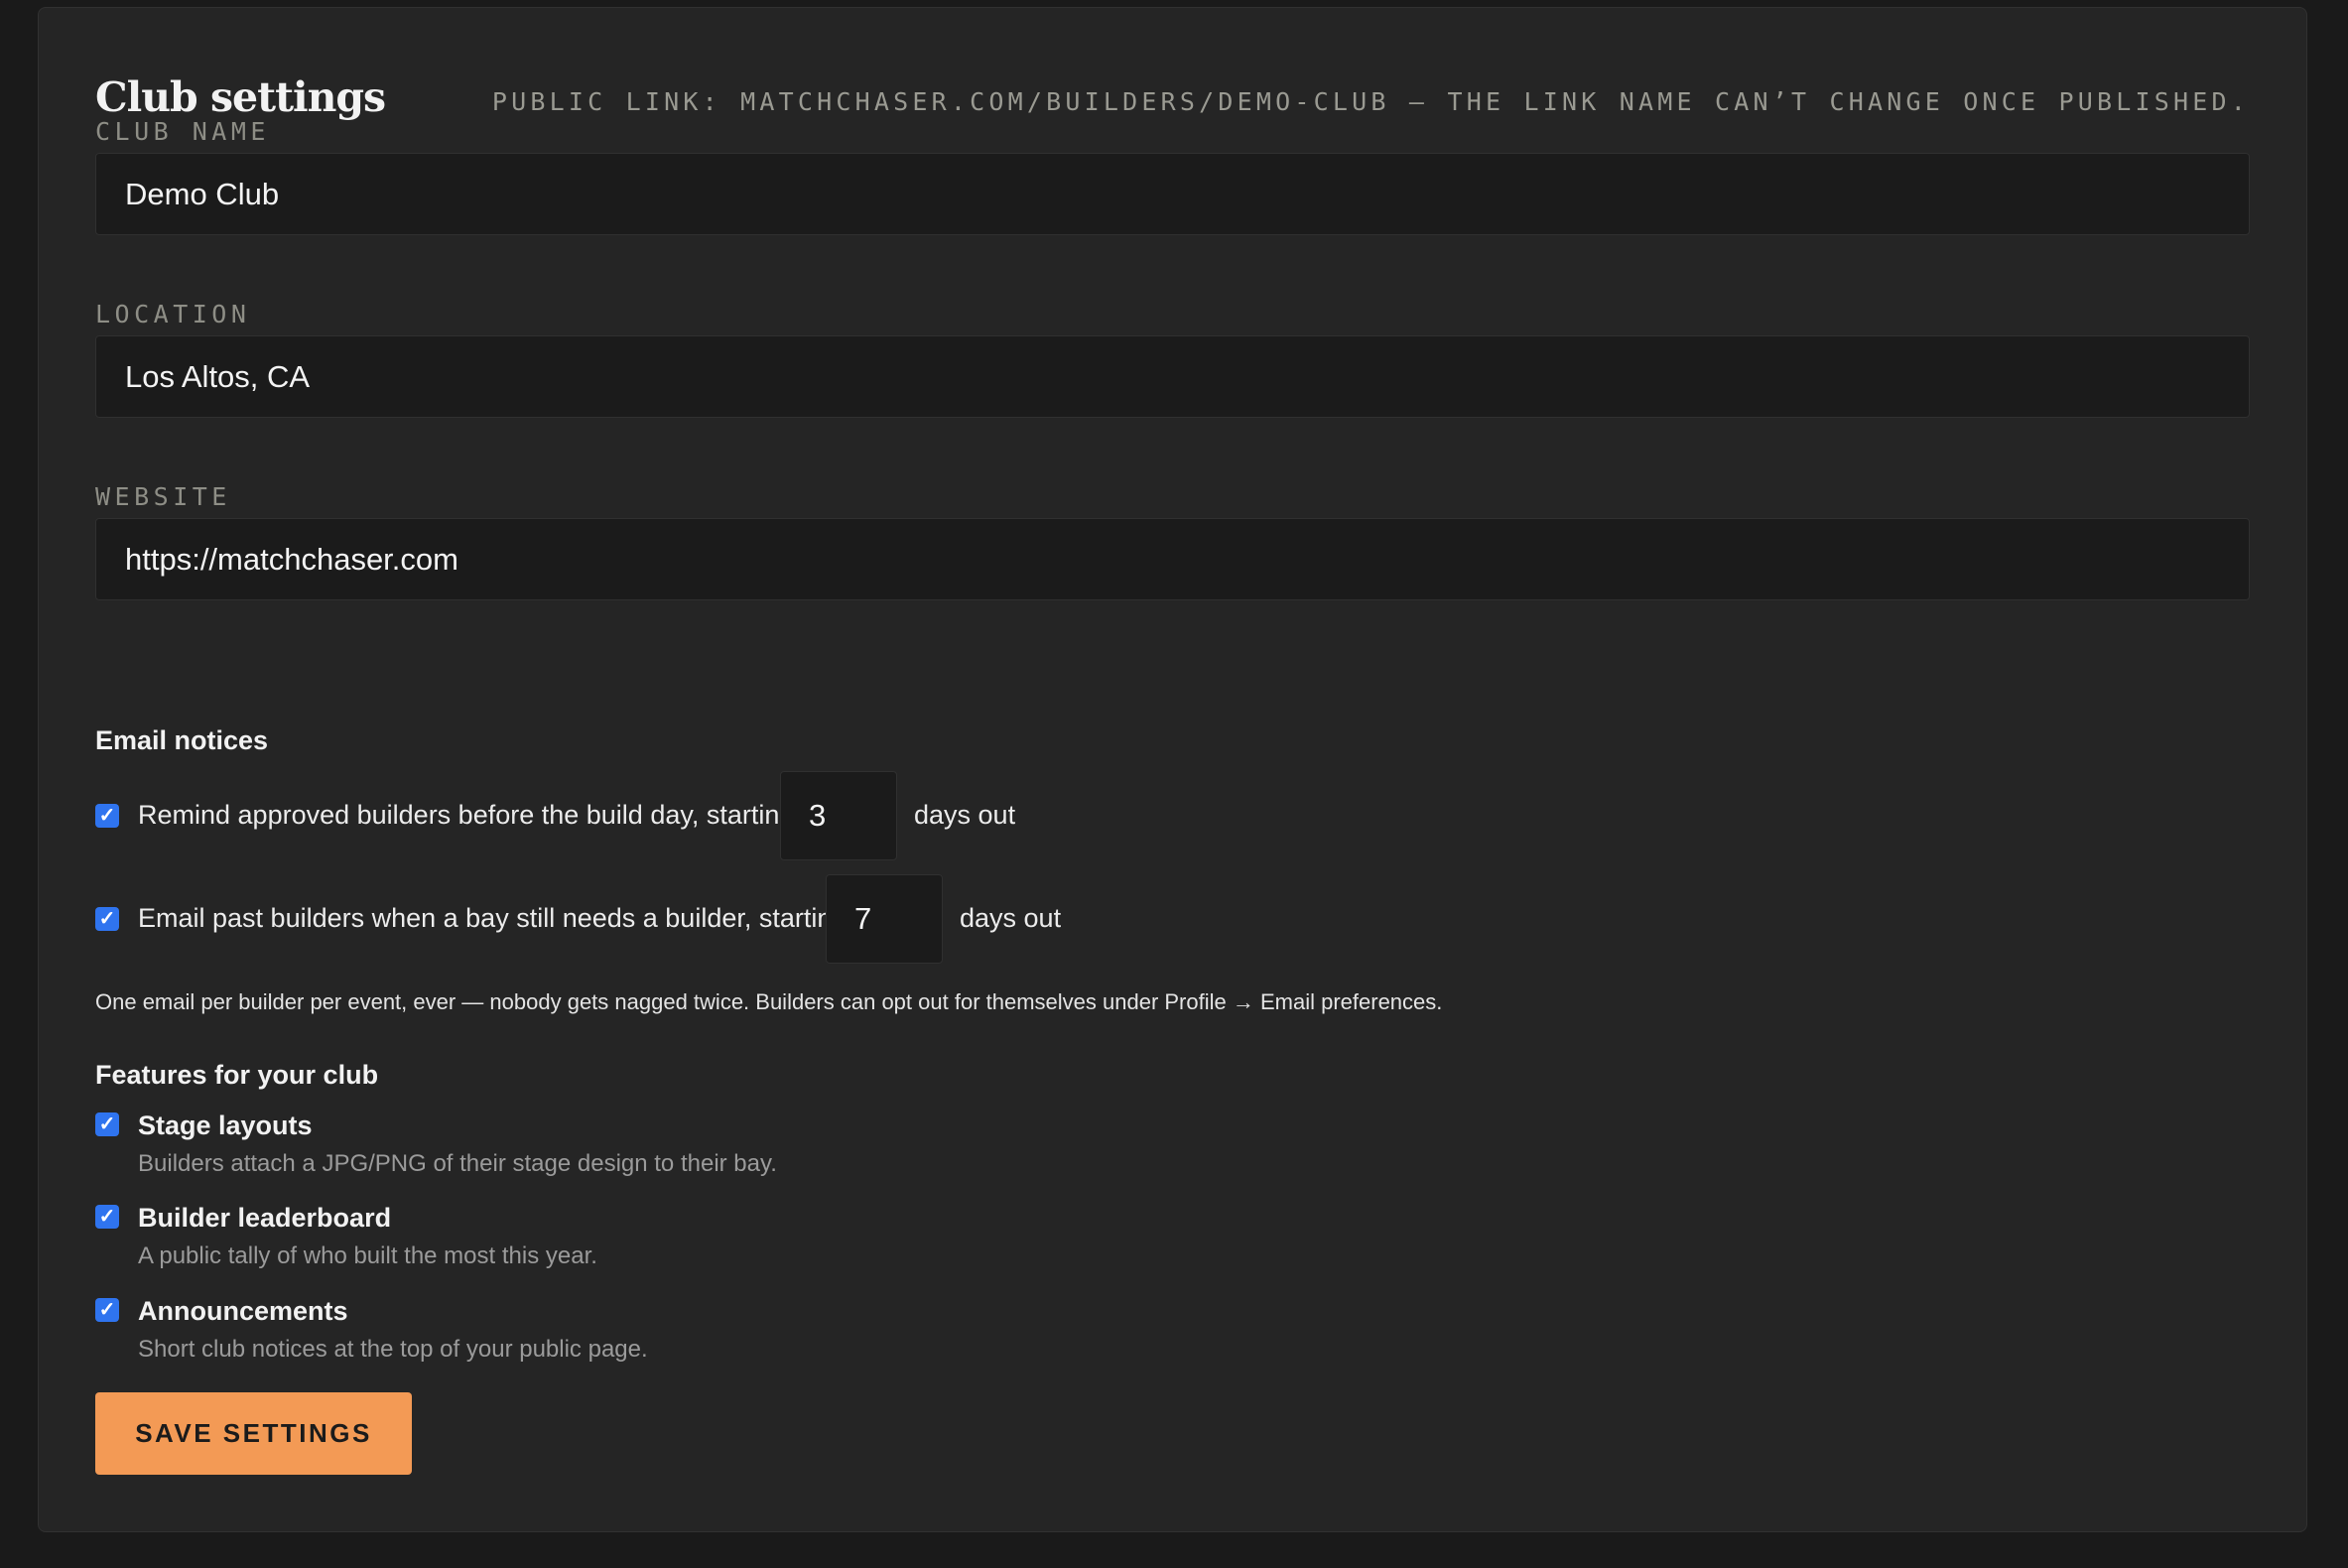  I want to click on features-heading: Features for your club, so click(237, 1075).